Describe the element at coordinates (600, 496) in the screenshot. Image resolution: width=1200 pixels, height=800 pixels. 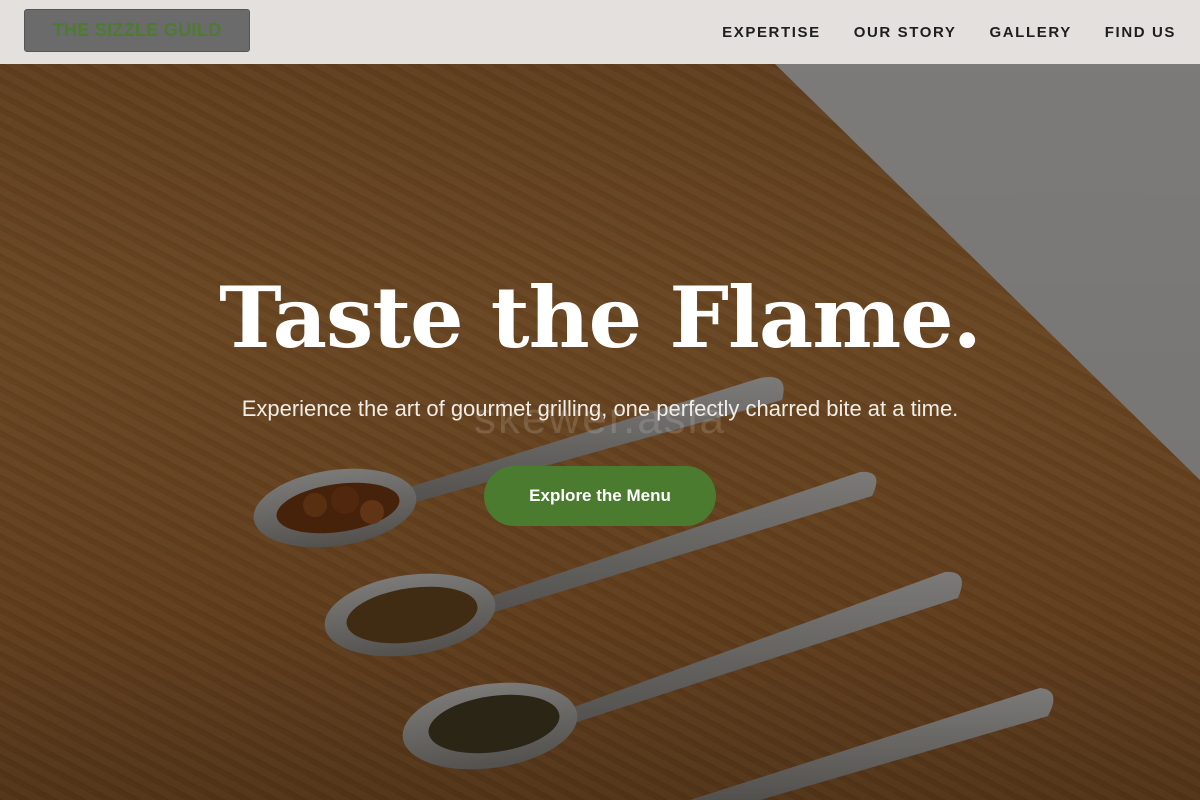
I see `explore-menu-button: Explore the Menu` at that location.